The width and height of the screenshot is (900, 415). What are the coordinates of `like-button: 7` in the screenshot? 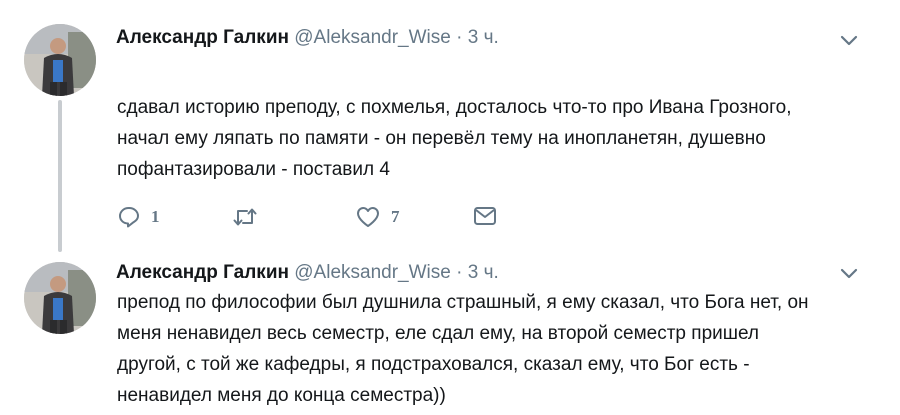 It's located at (377, 217).